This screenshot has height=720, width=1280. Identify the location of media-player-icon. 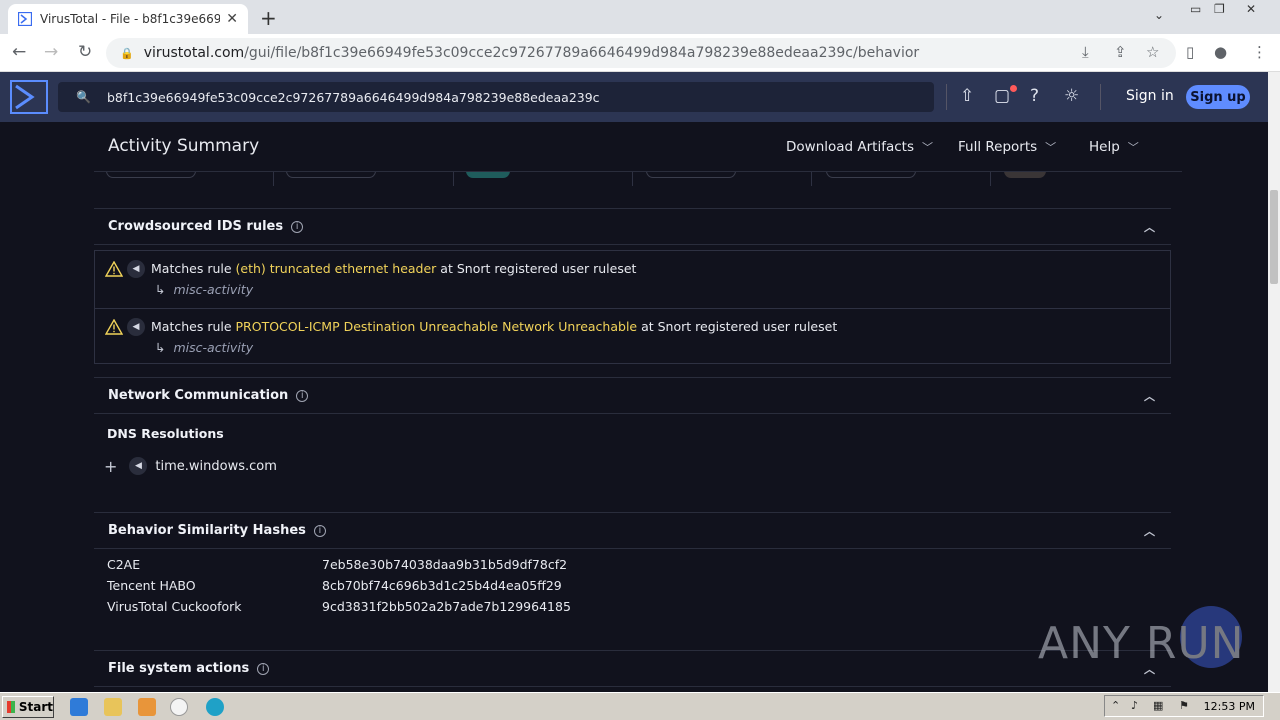
(147, 707).